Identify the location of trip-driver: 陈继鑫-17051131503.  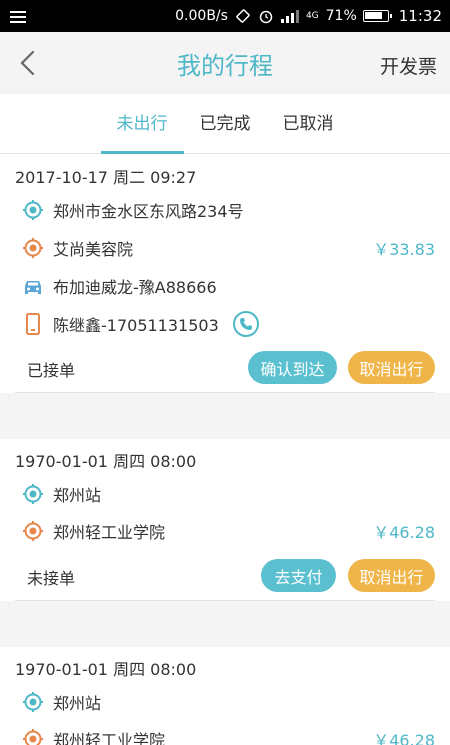
(136, 325).